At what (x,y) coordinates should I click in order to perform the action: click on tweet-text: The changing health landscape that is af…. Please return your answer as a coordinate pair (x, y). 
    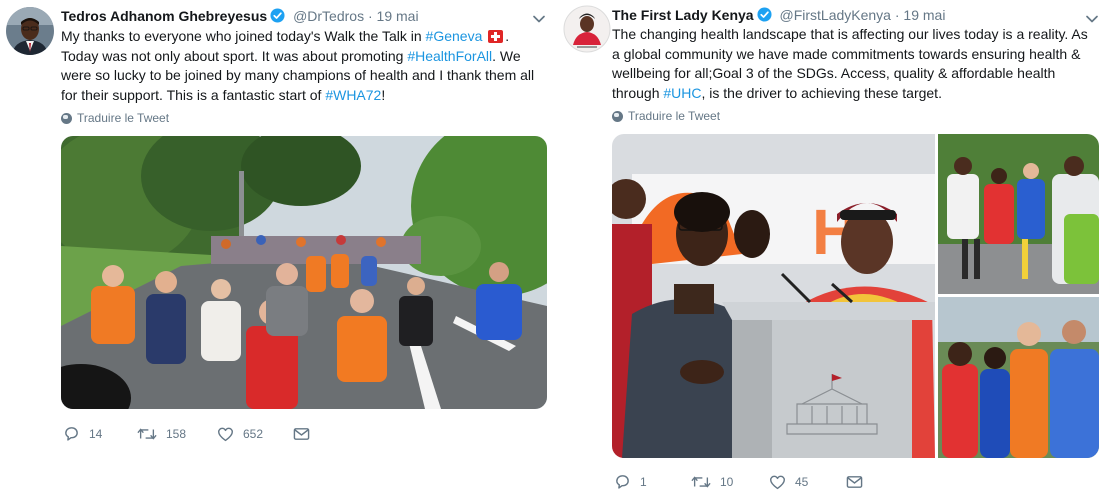
    Looking at the image, I should click on (852, 64).